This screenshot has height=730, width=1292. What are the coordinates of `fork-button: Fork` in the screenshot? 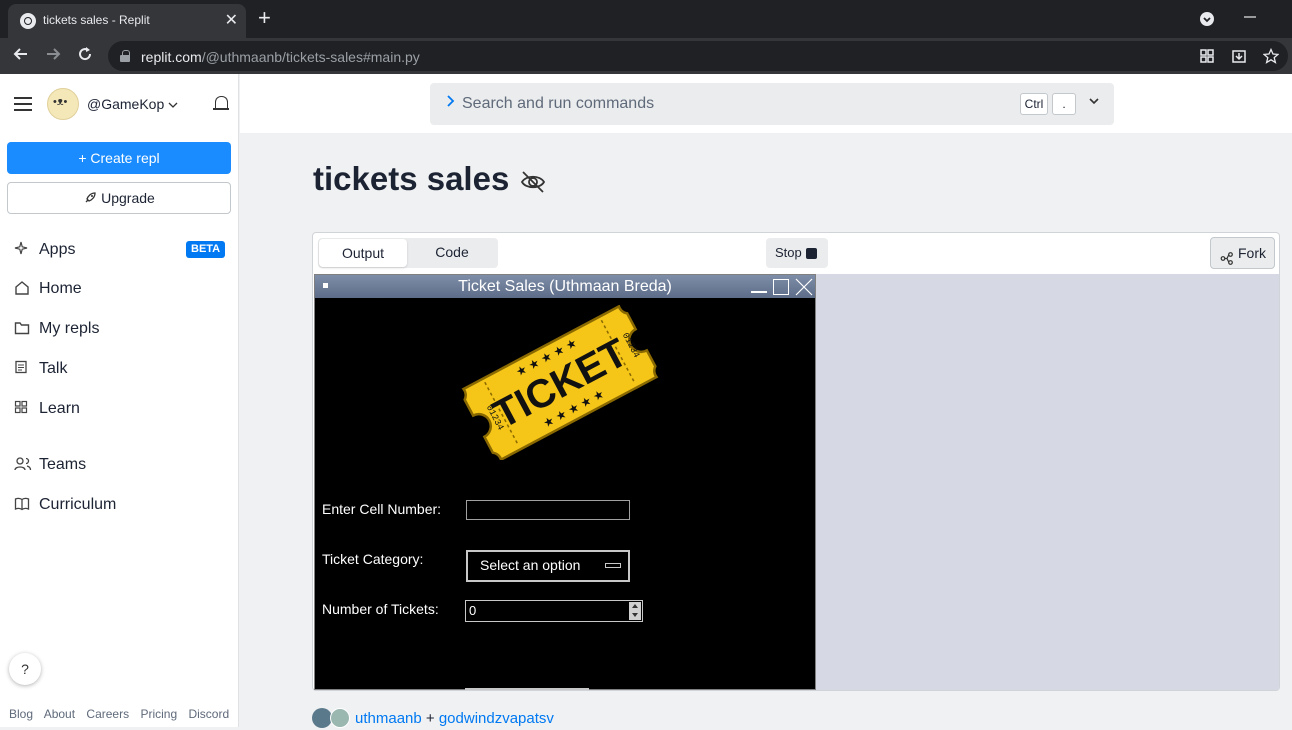 It's located at (1242, 253).